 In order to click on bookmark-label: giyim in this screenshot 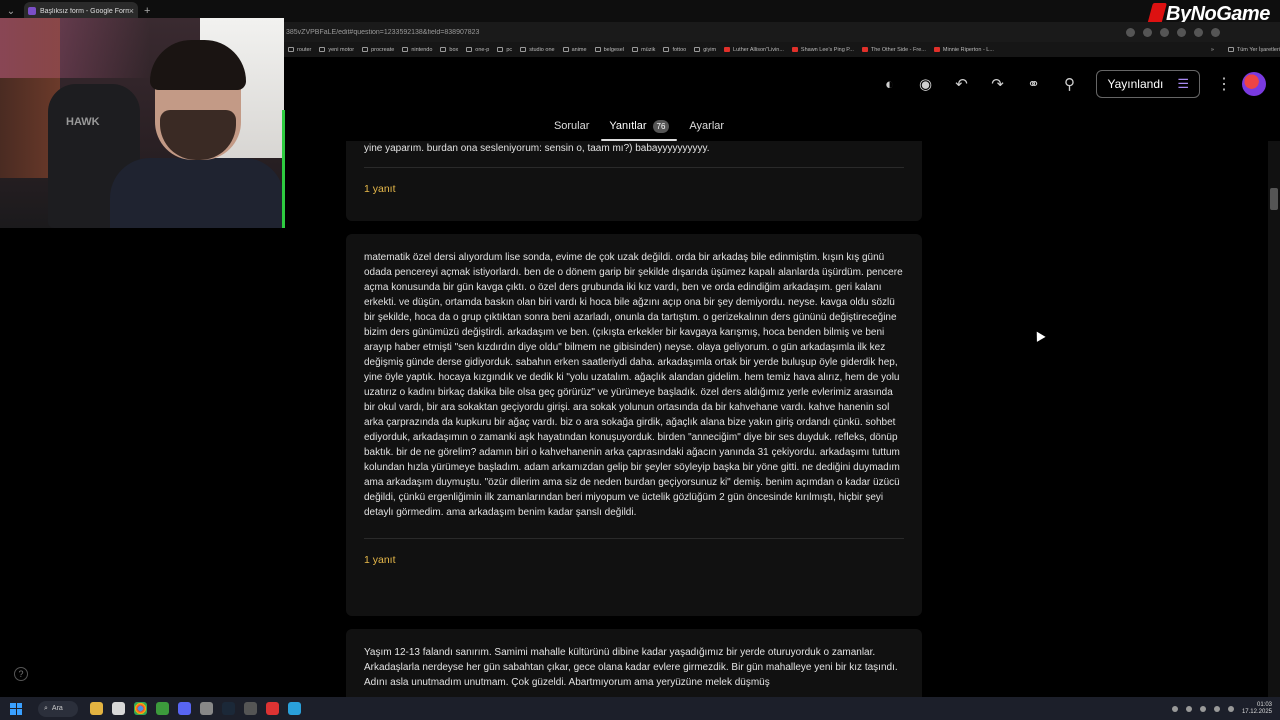, I will do `click(710, 49)`.